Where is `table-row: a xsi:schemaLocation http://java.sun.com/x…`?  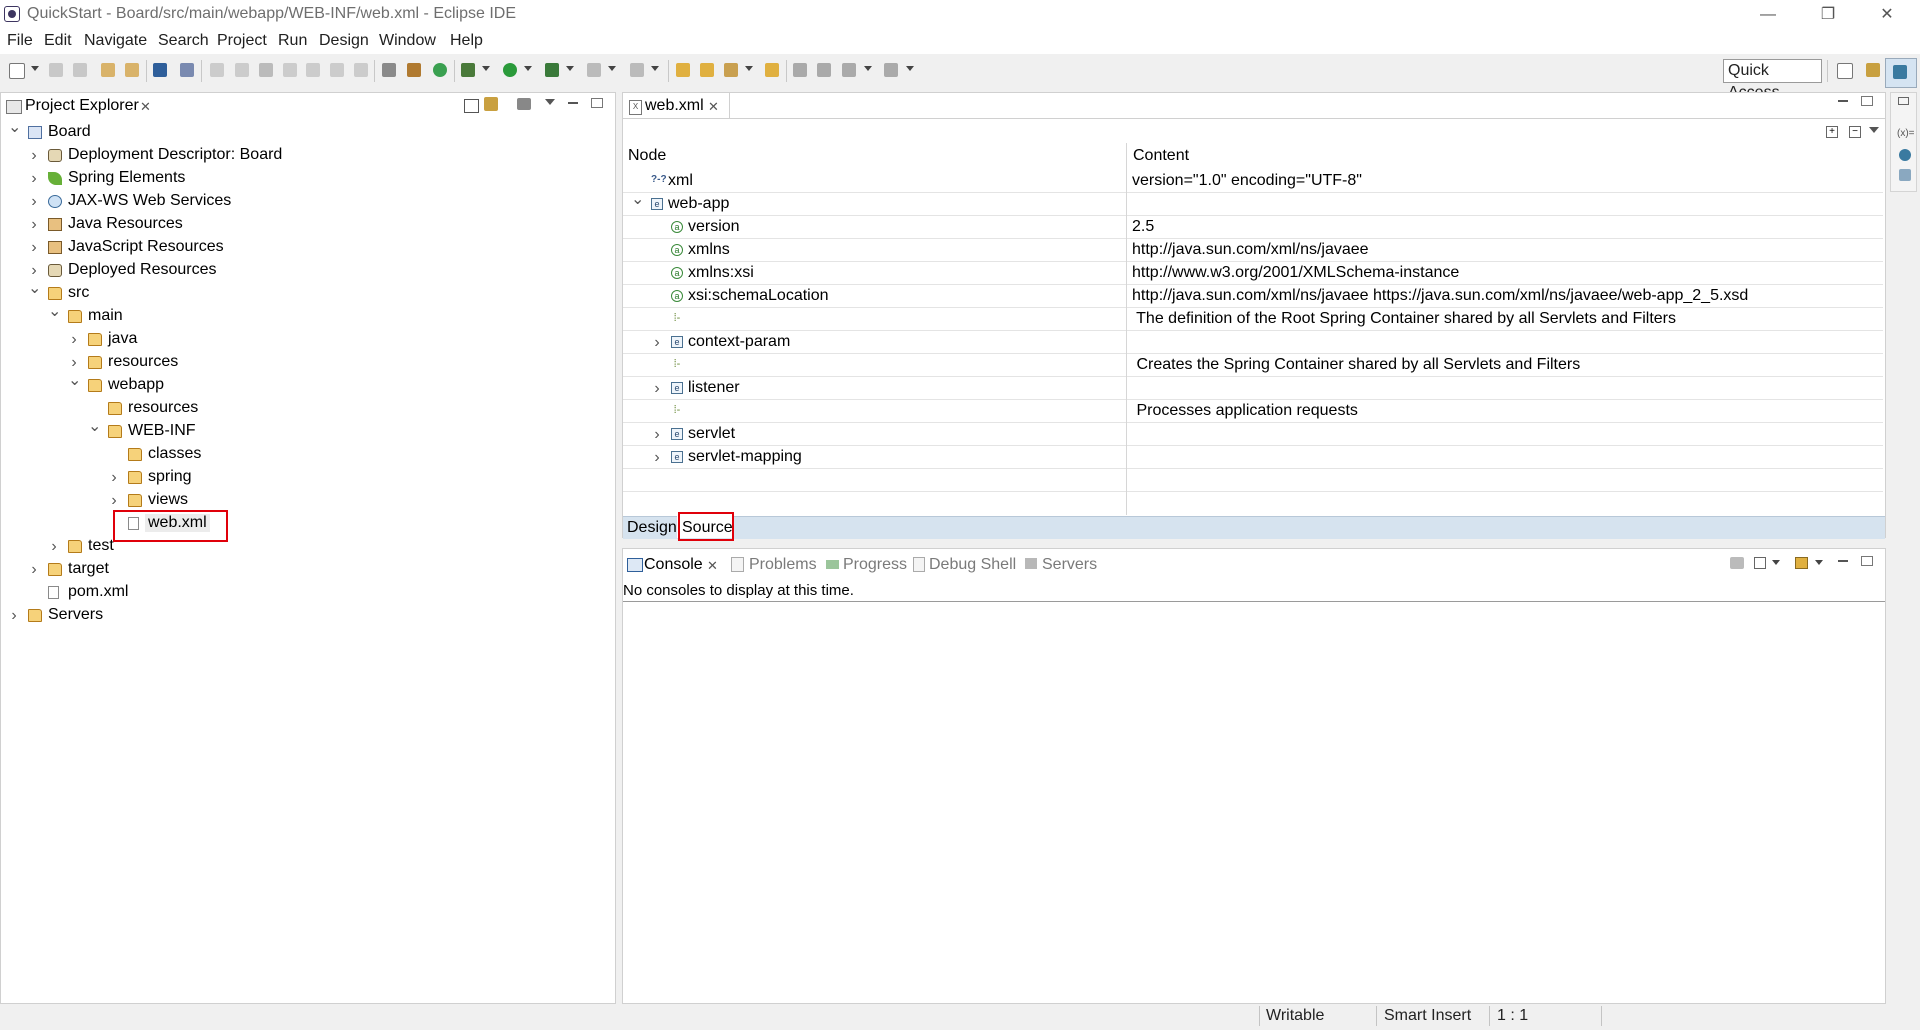 table-row: a xsi:schemaLocation http://java.sun.com/x… is located at coordinates (1253, 296).